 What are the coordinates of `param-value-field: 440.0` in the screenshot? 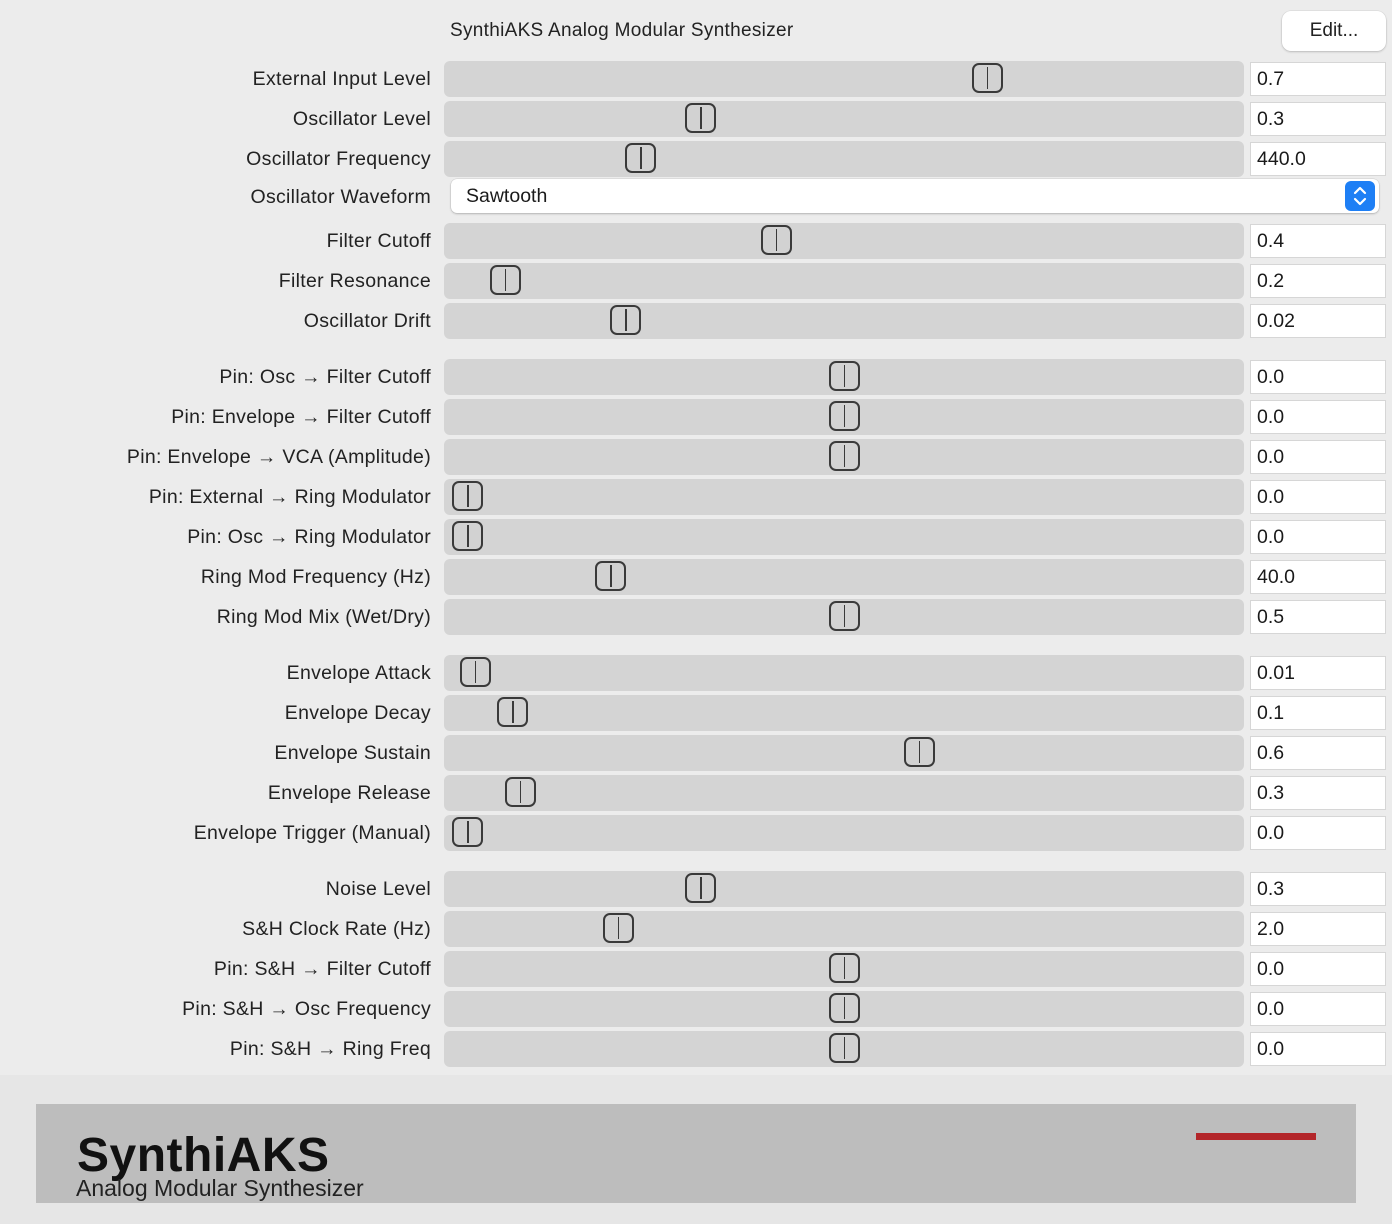 It's located at (1318, 159).